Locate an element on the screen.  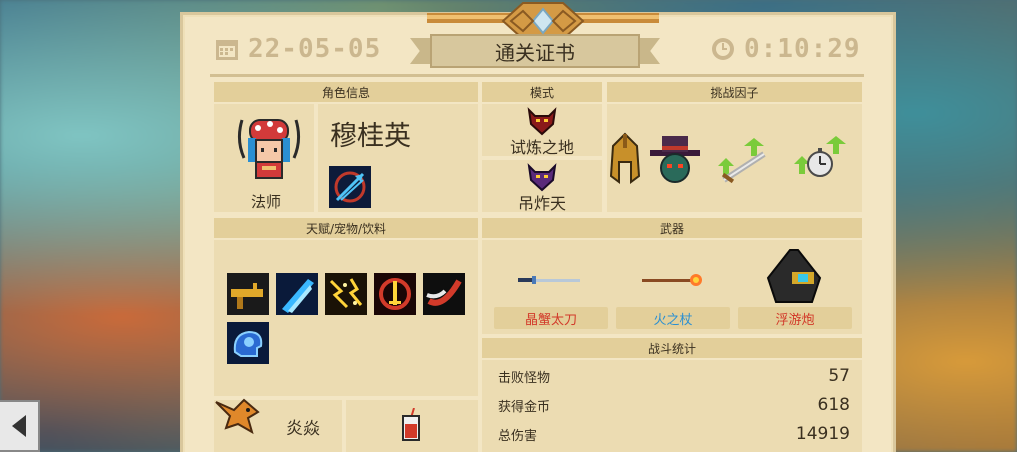
stat-value: 14919 is located at coordinates (822, 434).